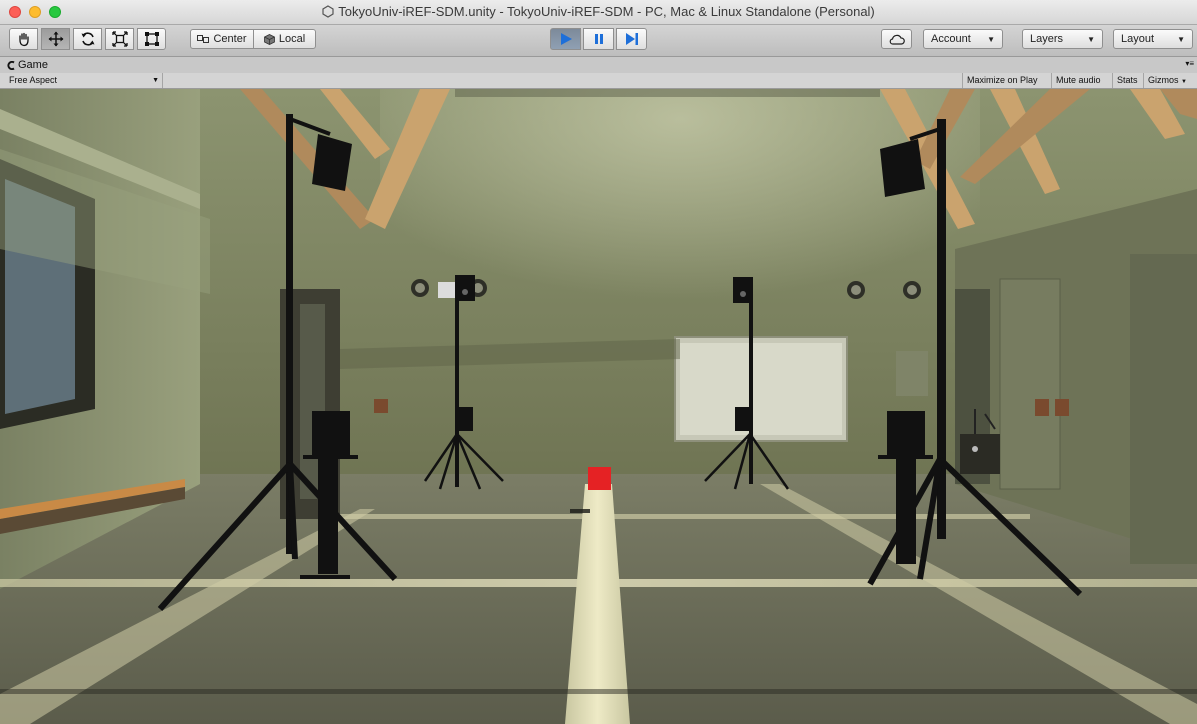 This screenshot has height=724, width=1197. I want to click on pivot-center-label: Center, so click(230, 39).